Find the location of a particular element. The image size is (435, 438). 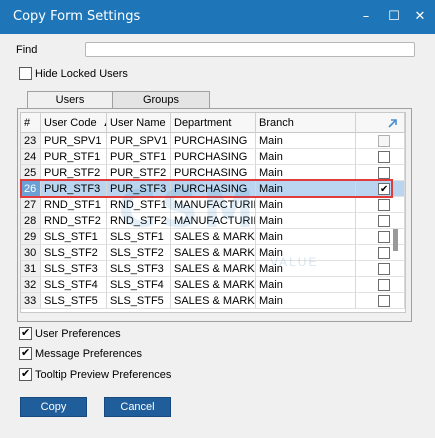

row-number: 28 is located at coordinates (31, 221).